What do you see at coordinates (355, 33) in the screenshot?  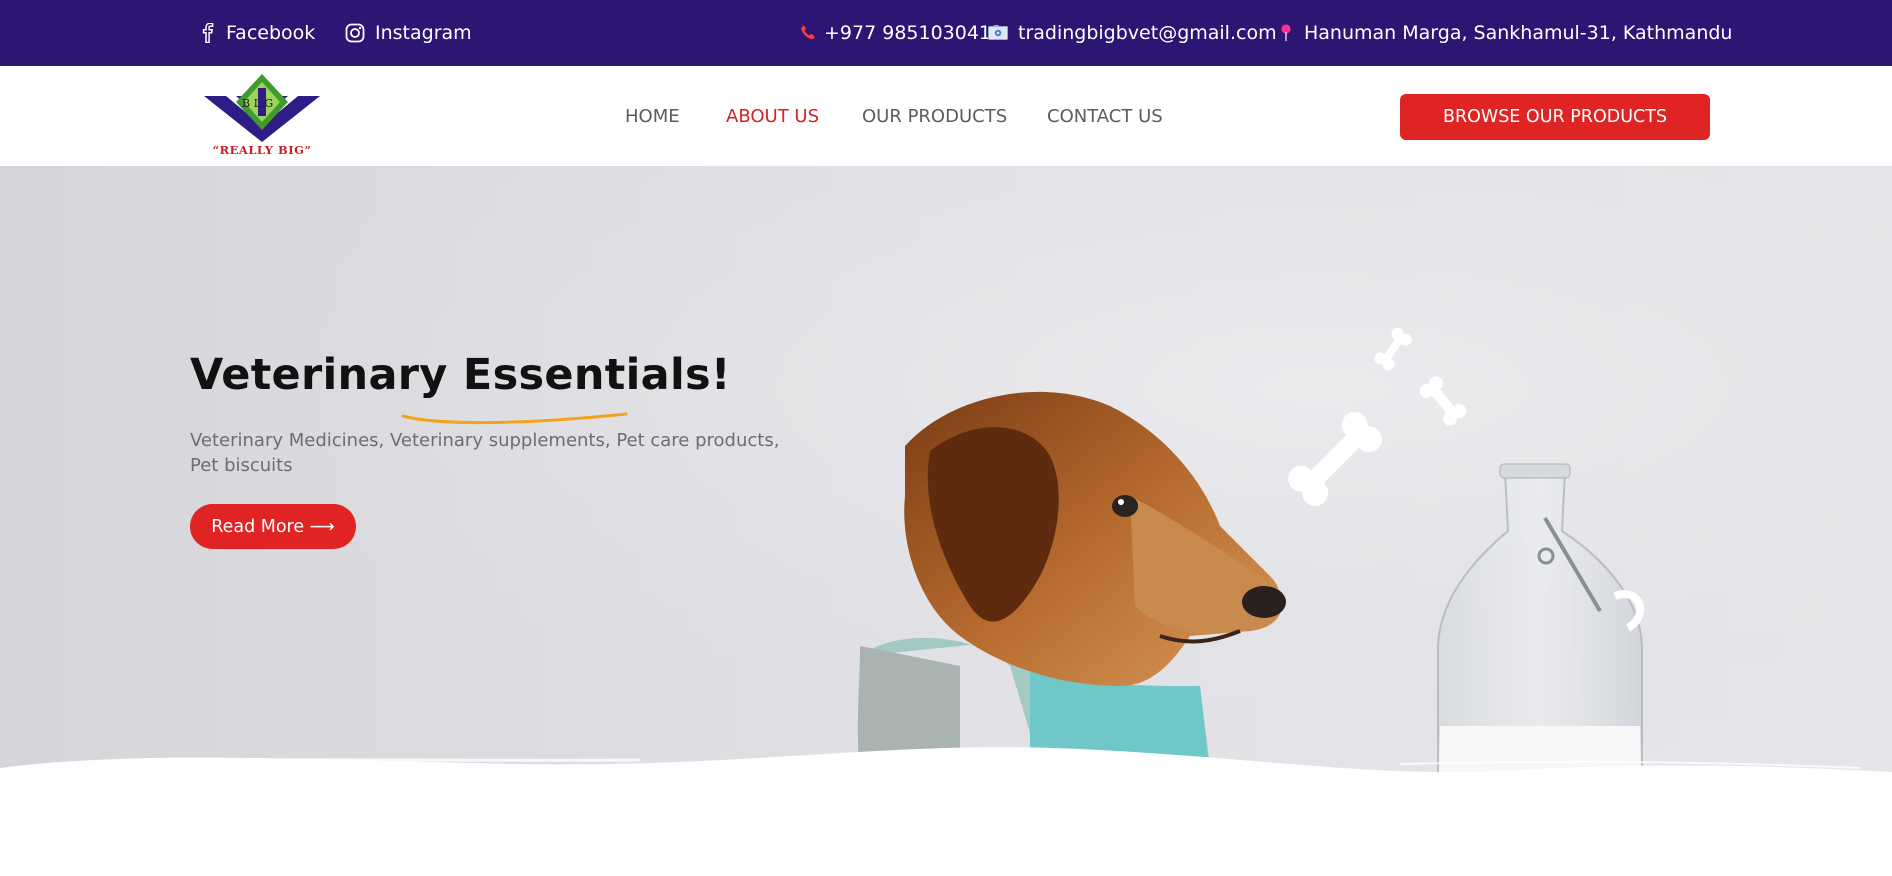 I see `instagram-icon` at bounding box center [355, 33].